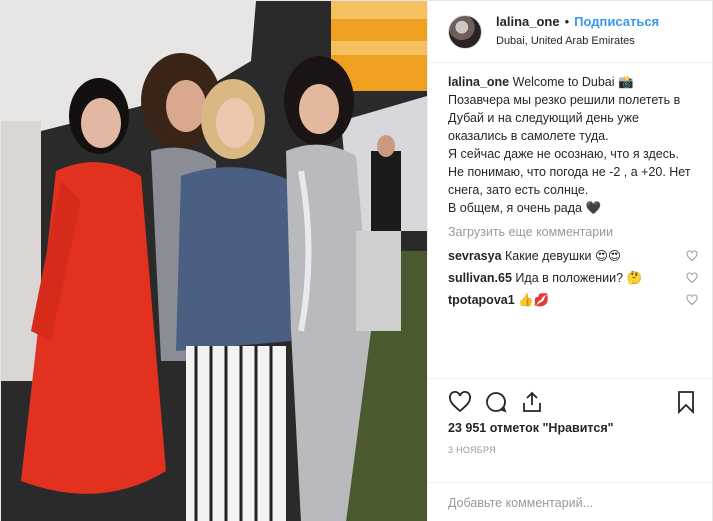  I want to click on load-more-comments: Загрузить еще комментарии, so click(573, 232).